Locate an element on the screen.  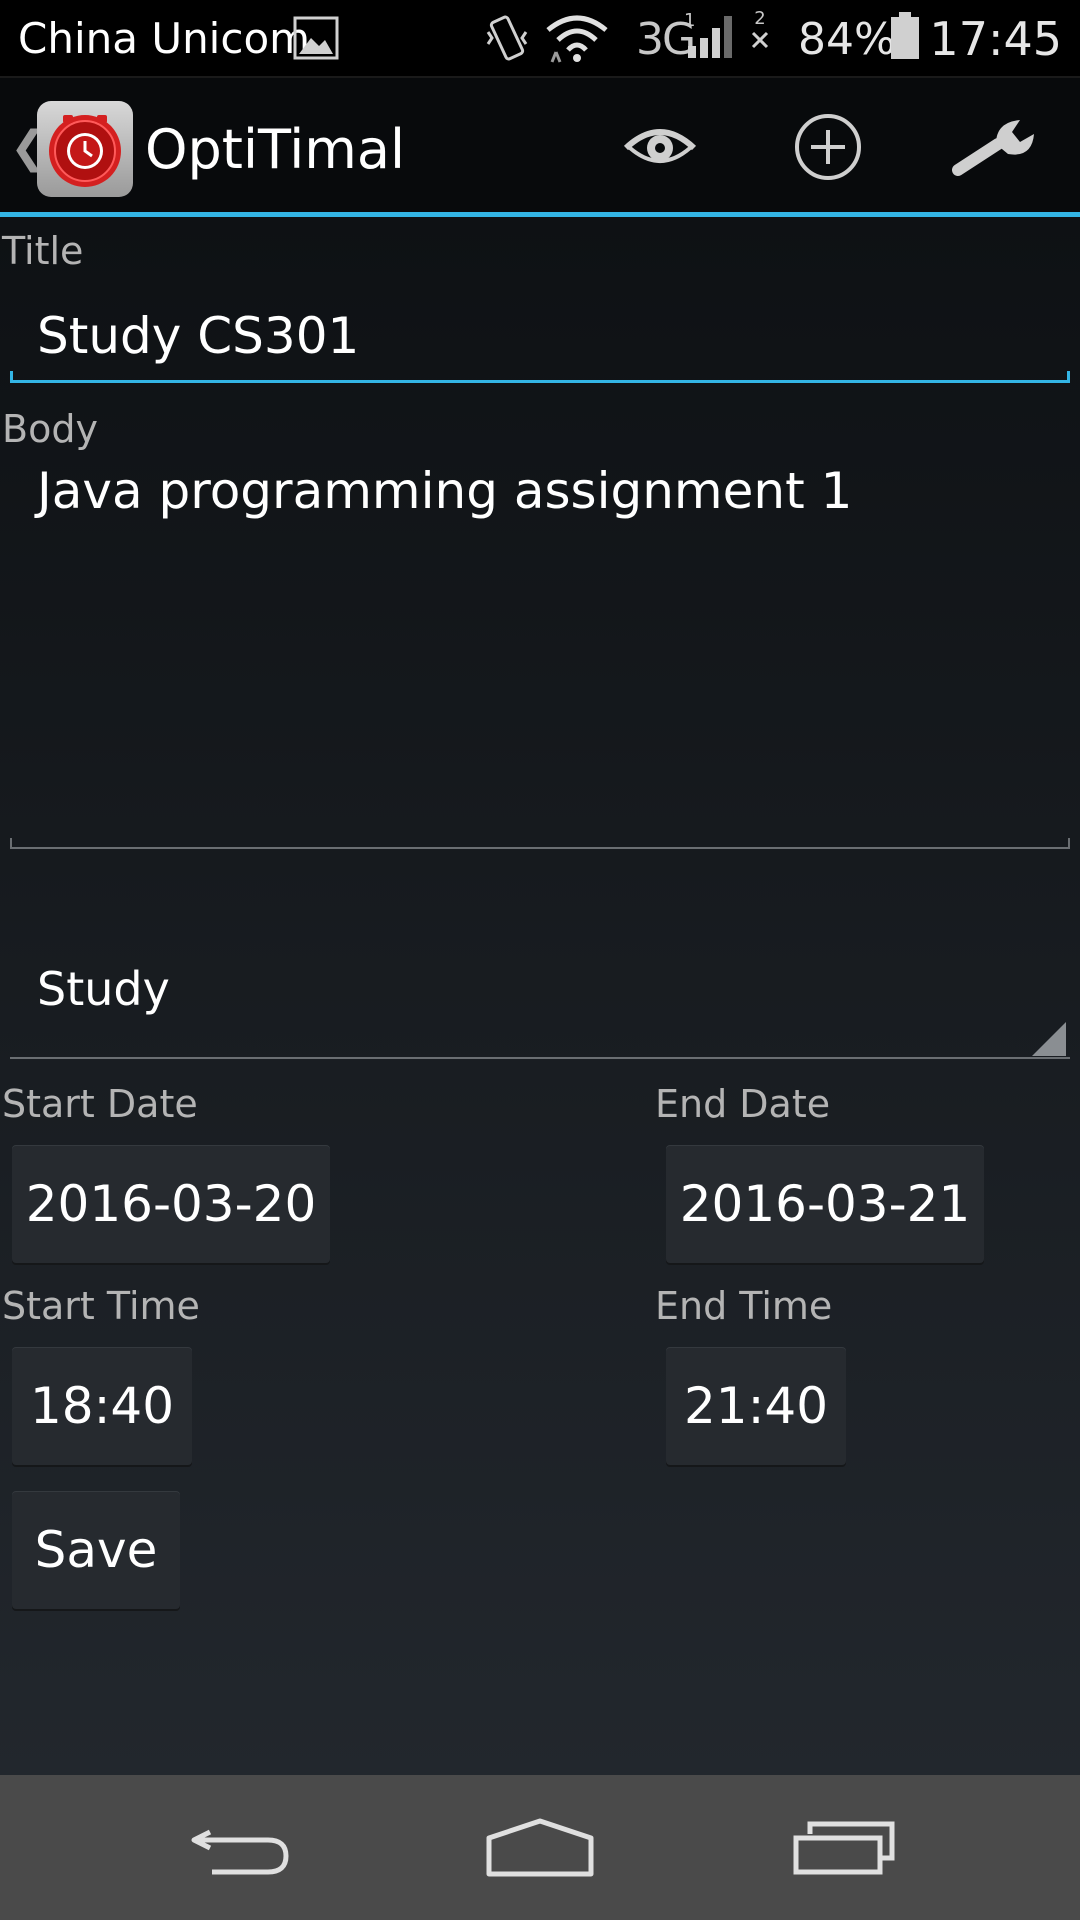
recent-apps-icon is located at coordinates (844, 1847).